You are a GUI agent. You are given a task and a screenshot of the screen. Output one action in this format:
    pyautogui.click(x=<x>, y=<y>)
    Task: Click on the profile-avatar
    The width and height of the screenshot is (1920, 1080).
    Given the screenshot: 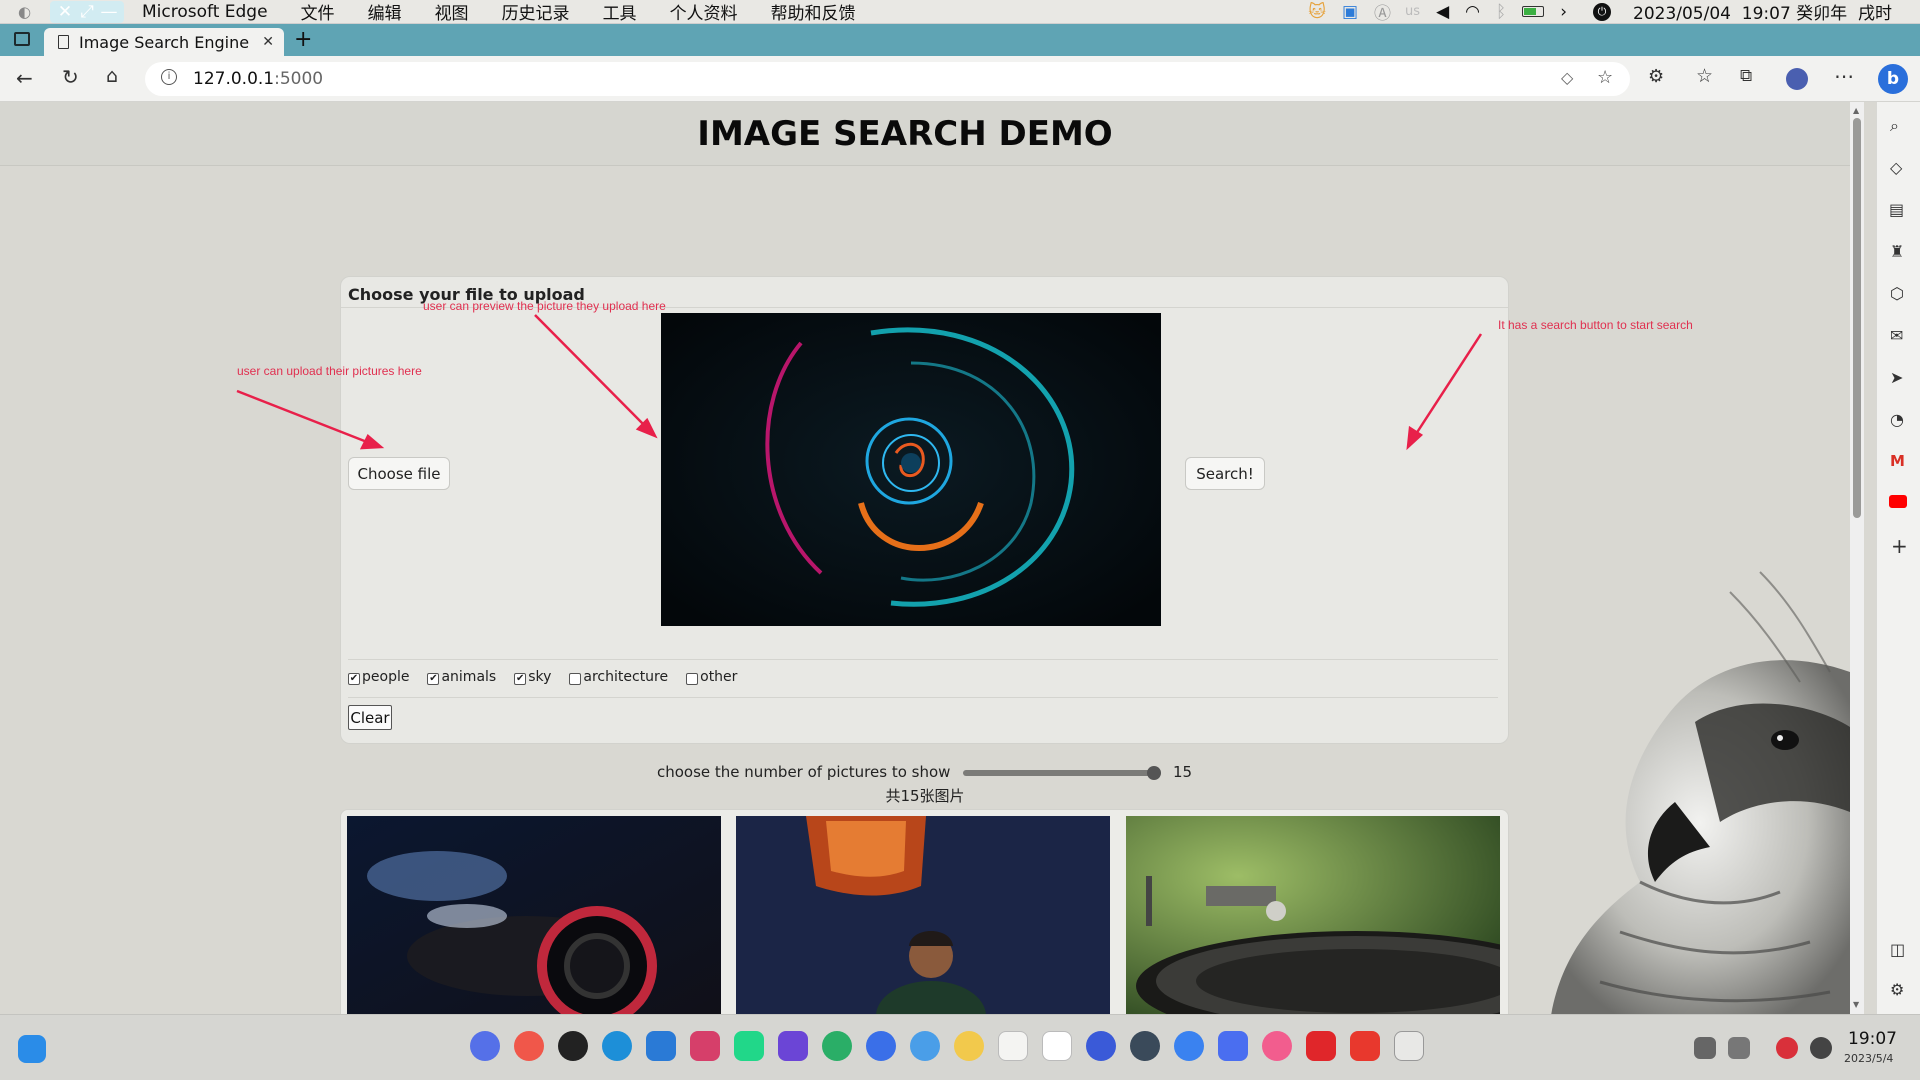 What is the action you would take?
    pyautogui.click(x=1797, y=79)
    